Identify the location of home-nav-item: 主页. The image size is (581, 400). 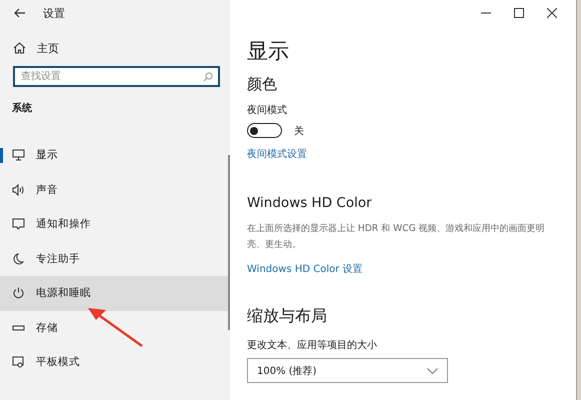
(121, 48).